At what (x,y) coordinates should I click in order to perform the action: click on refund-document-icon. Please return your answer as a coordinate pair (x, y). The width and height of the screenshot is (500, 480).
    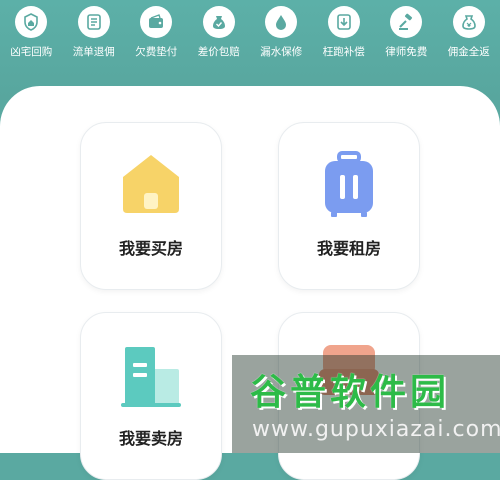
    Looking at the image, I should click on (94, 22).